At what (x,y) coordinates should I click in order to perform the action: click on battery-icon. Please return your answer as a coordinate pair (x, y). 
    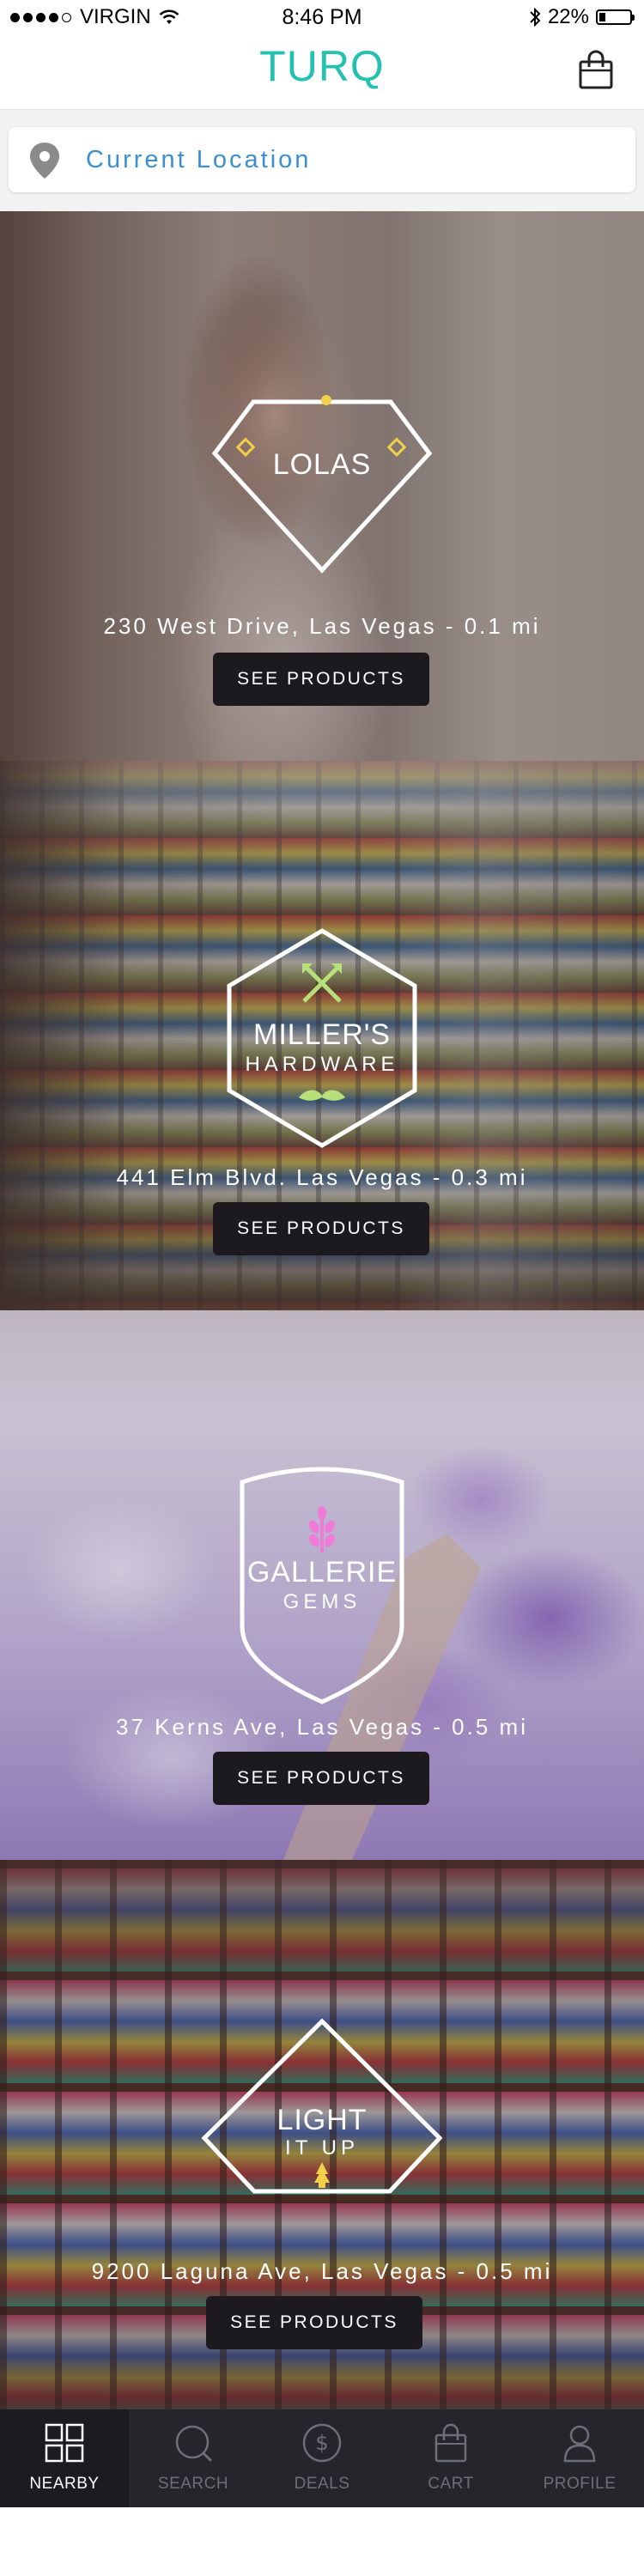
    Looking at the image, I should click on (616, 17).